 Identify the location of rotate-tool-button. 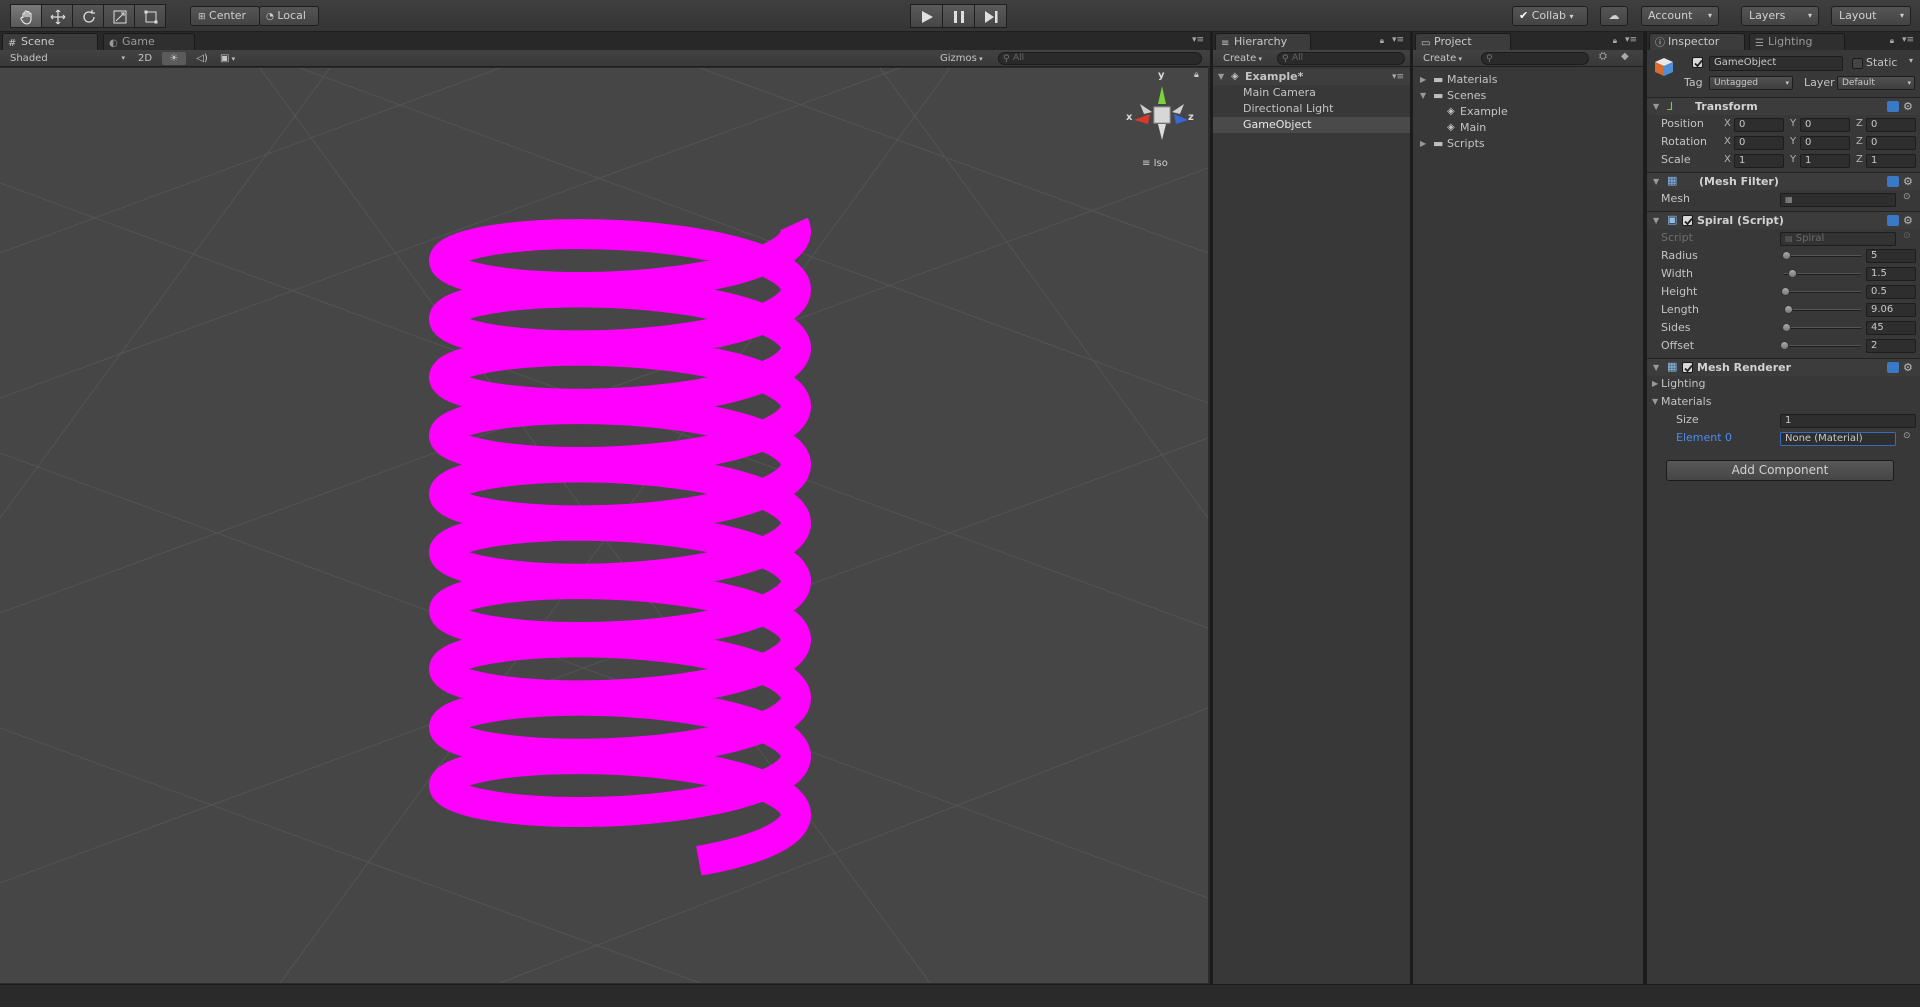
(88, 16).